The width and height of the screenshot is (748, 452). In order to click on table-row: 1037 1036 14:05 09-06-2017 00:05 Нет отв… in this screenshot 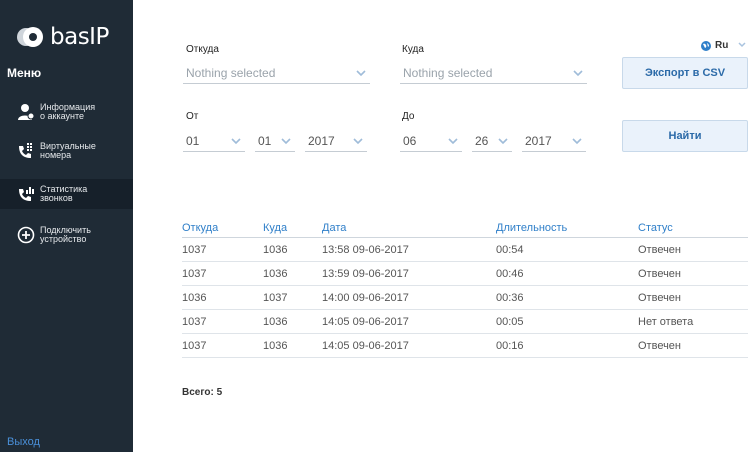, I will do `click(465, 322)`.